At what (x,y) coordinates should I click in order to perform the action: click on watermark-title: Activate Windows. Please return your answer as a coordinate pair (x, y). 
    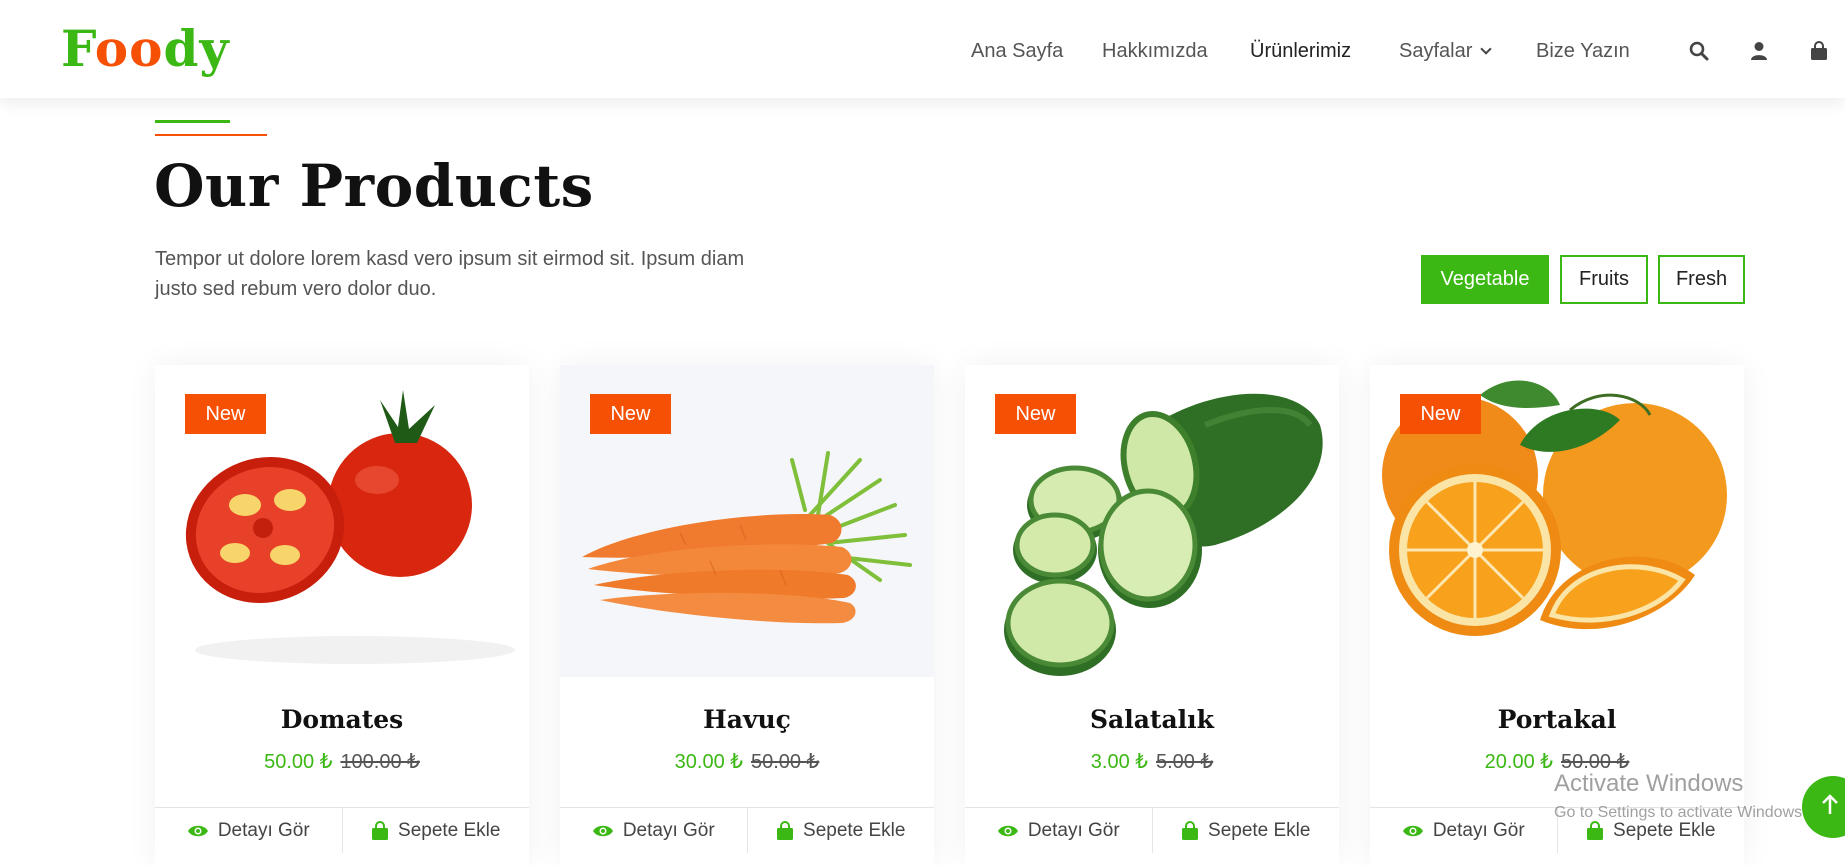
    Looking at the image, I should click on (1649, 783).